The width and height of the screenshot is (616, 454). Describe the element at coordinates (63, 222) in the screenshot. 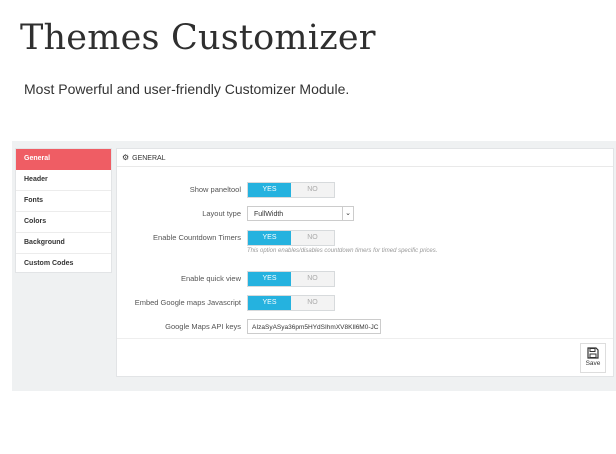

I see `sidebar-item-colors: Colors` at that location.